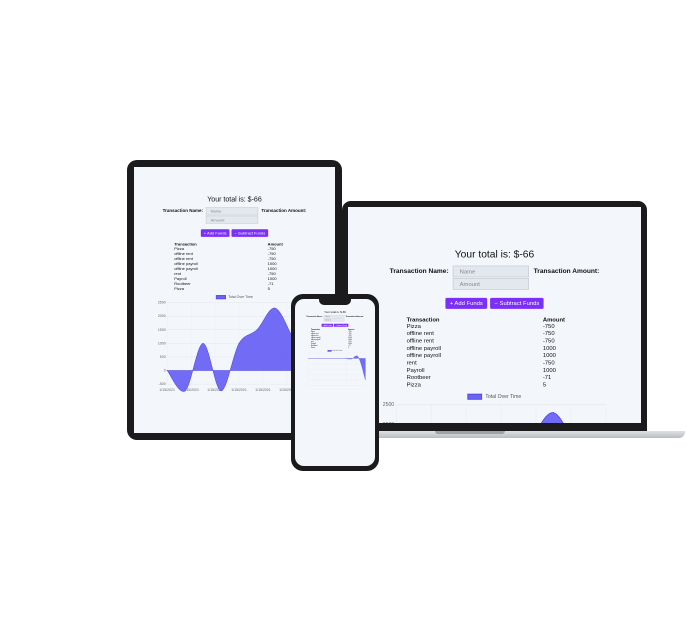 The height and width of the screenshot is (631, 687). Describe the element at coordinates (423, 319) in the screenshot. I see `table-header: Transaction` at that location.